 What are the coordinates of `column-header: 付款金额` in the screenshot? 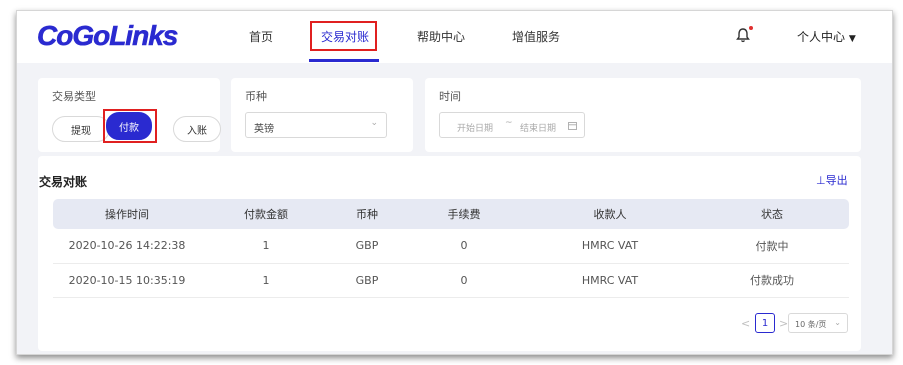 It's located at (266, 214).